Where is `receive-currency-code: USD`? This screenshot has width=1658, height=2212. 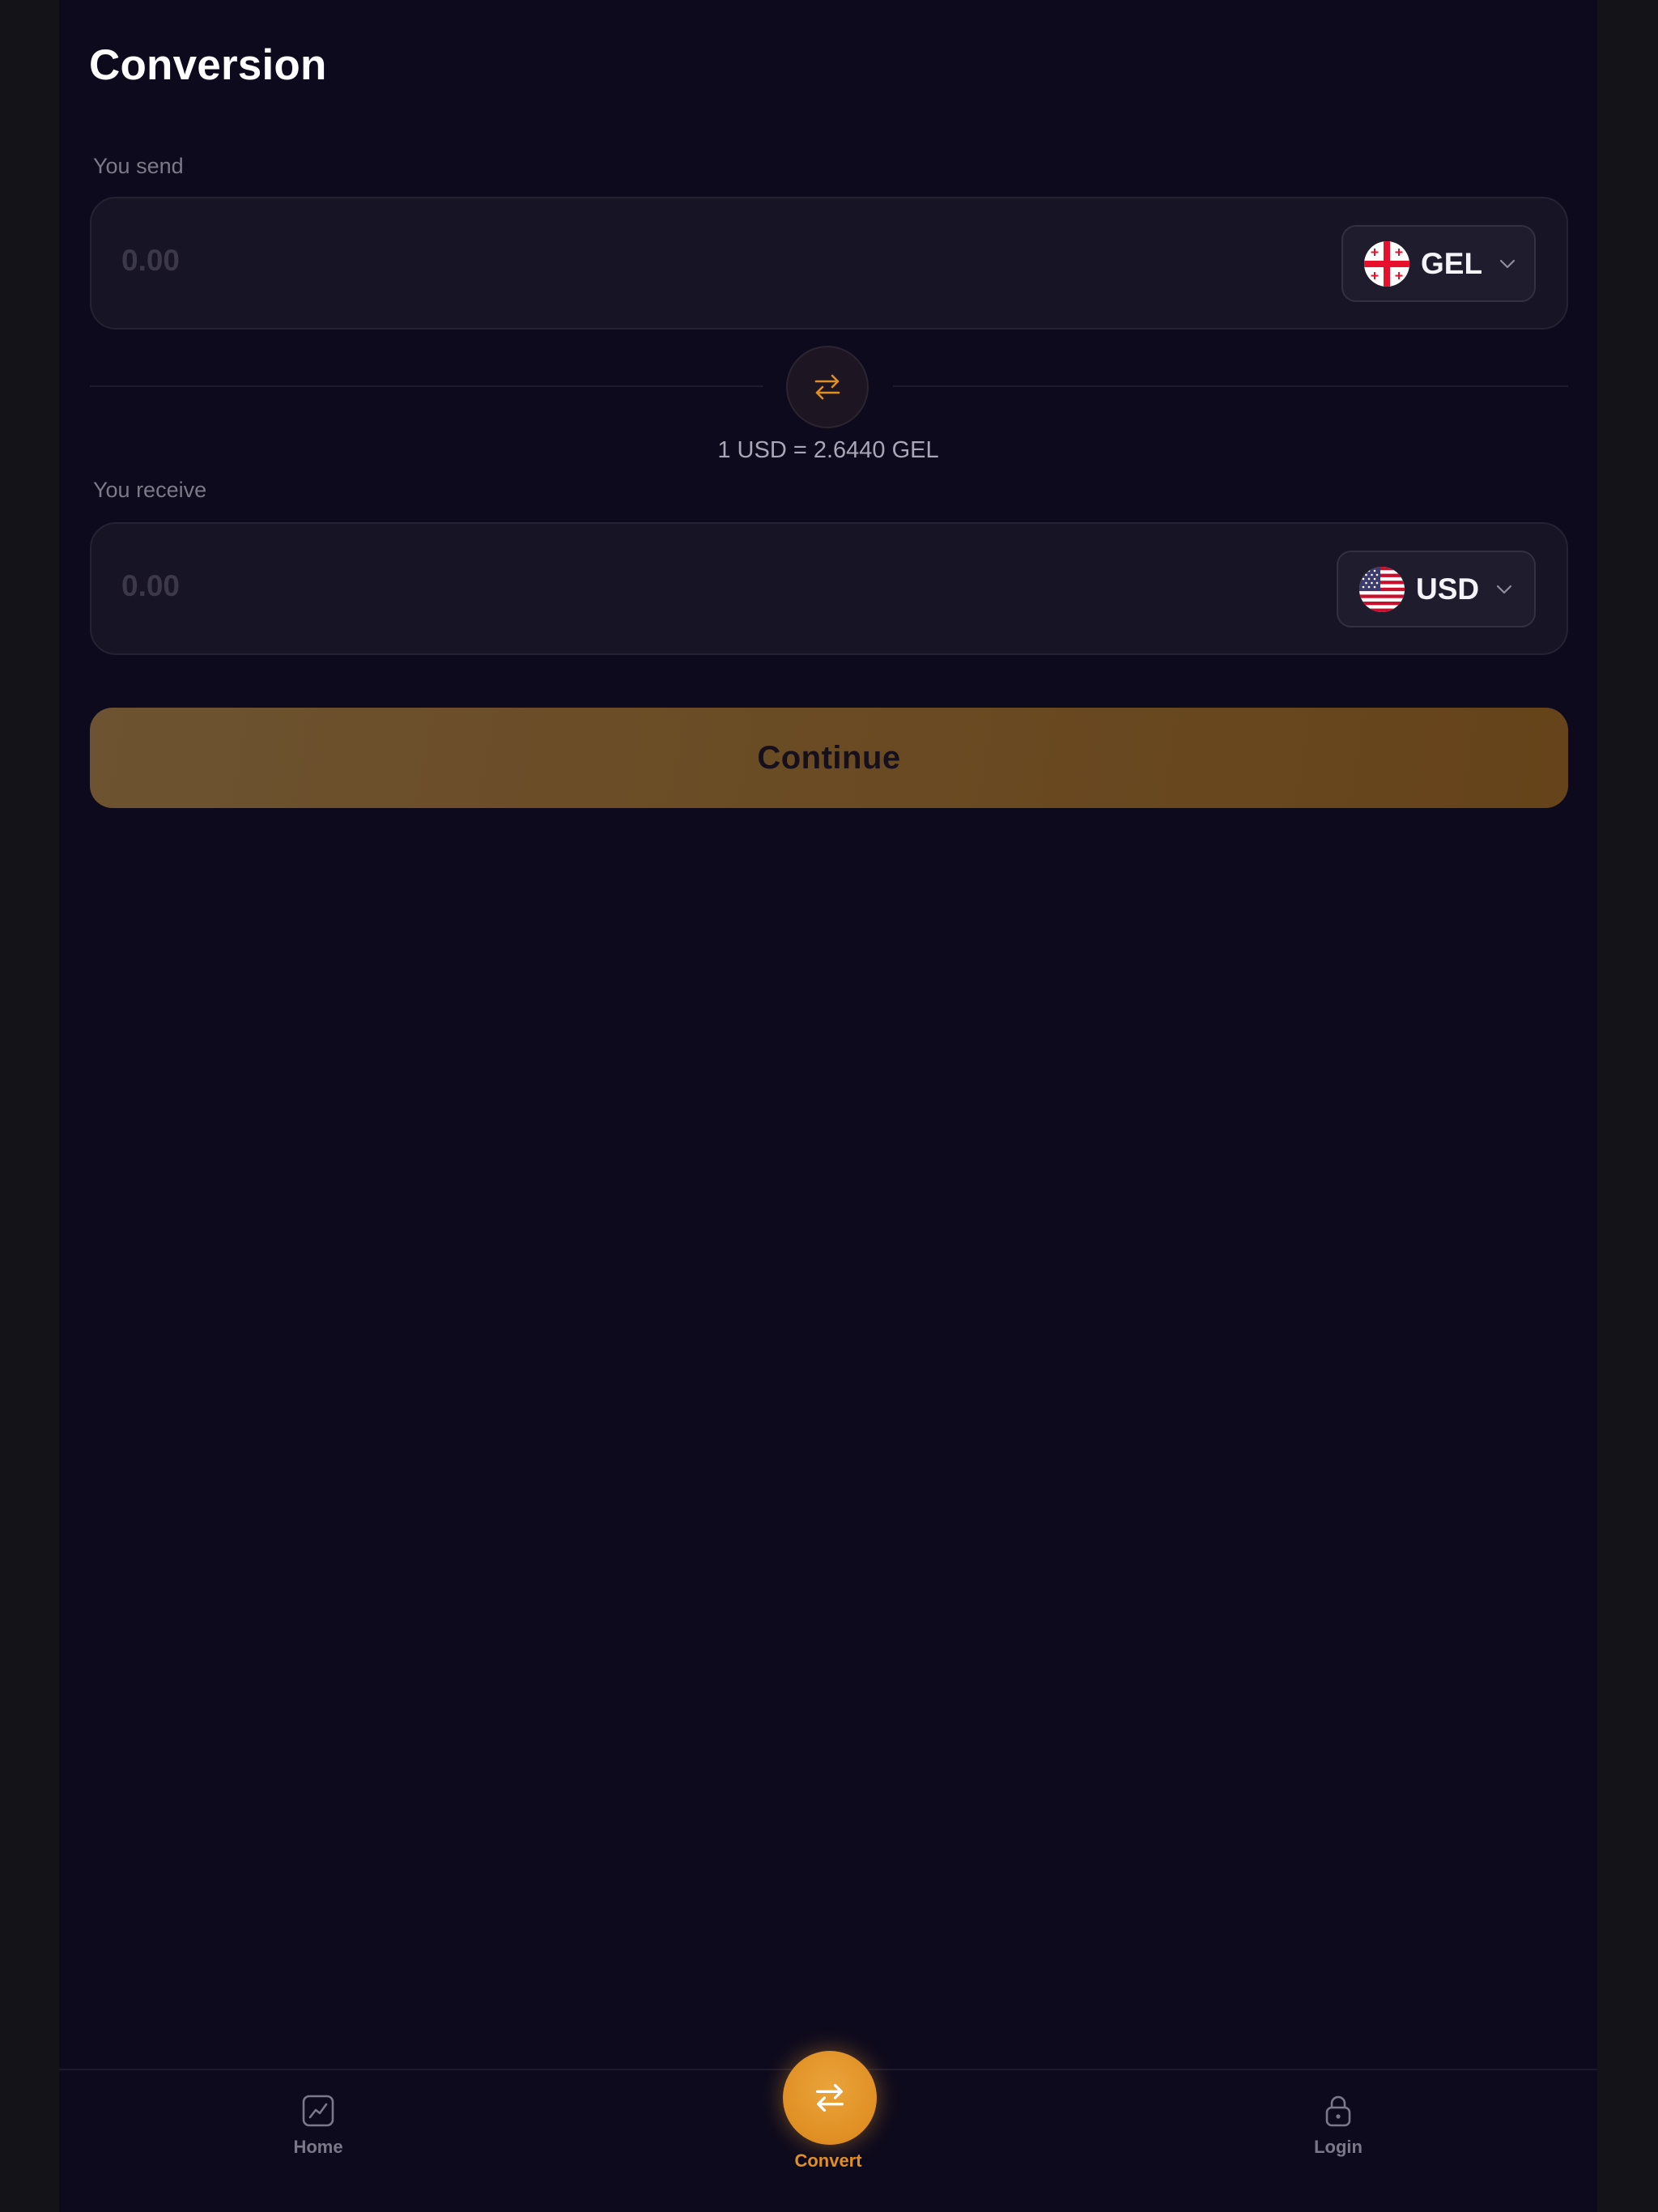 receive-currency-code: USD is located at coordinates (1448, 589).